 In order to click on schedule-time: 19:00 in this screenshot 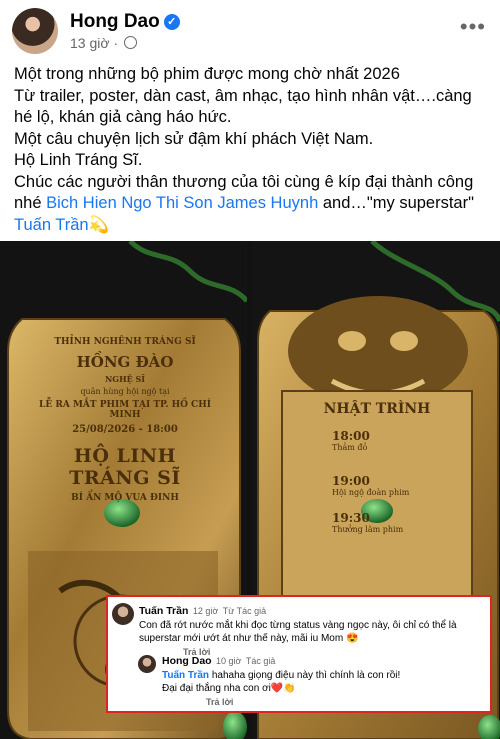, I will do `click(351, 481)`.